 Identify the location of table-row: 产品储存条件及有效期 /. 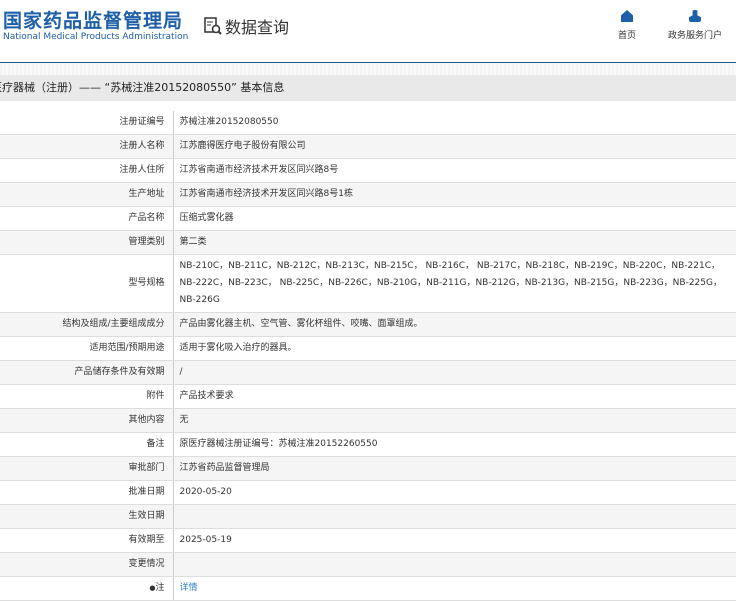
(368, 372).